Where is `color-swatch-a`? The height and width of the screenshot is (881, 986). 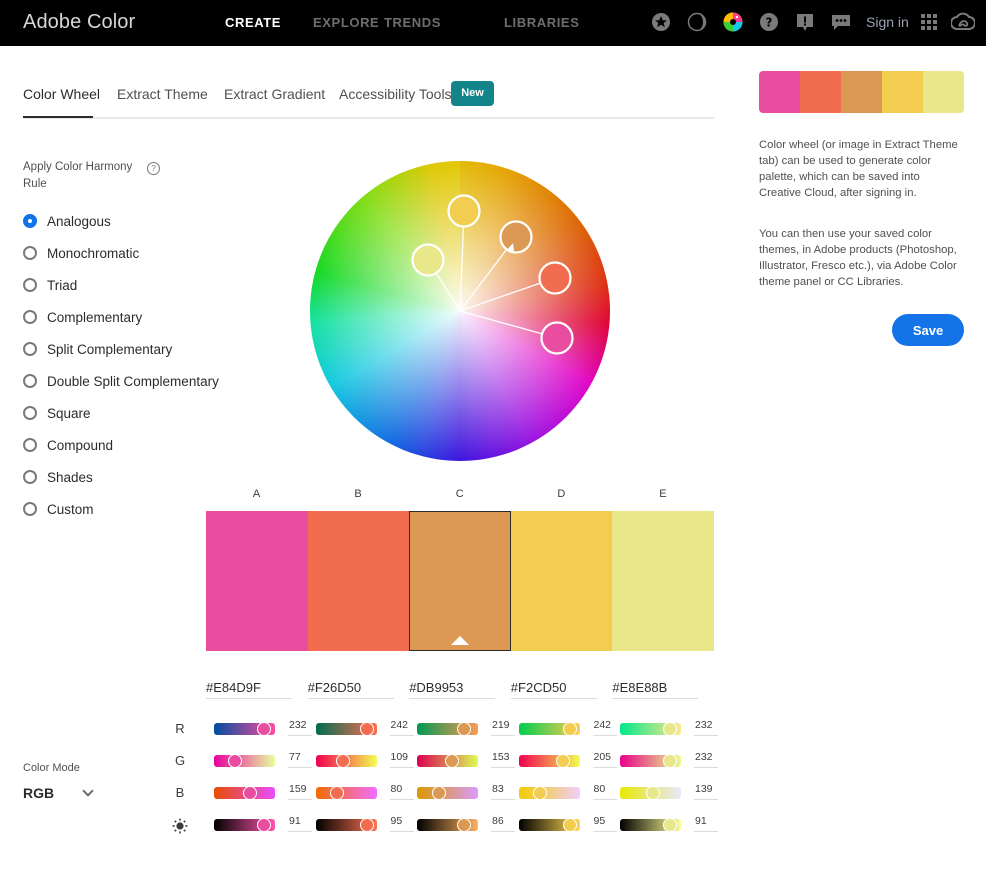
color-swatch-a is located at coordinates (257, 581).